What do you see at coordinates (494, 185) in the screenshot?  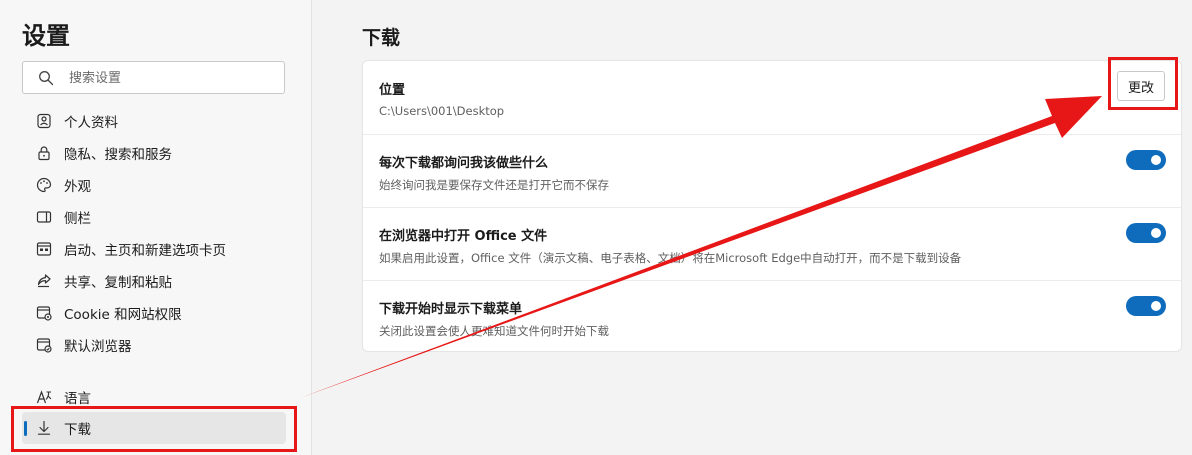 I see `setting-description: 始终询问我是要保存文件还是打开它而不保存` at bounding box center [494, 185].